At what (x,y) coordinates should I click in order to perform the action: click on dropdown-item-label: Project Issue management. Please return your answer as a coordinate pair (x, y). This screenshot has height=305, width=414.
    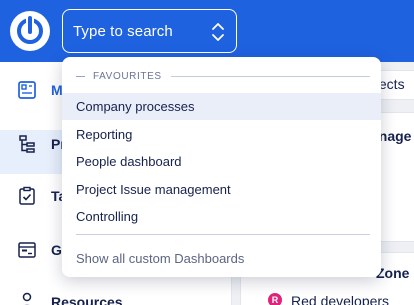
    Looking at the image, I should click on (153, 189).